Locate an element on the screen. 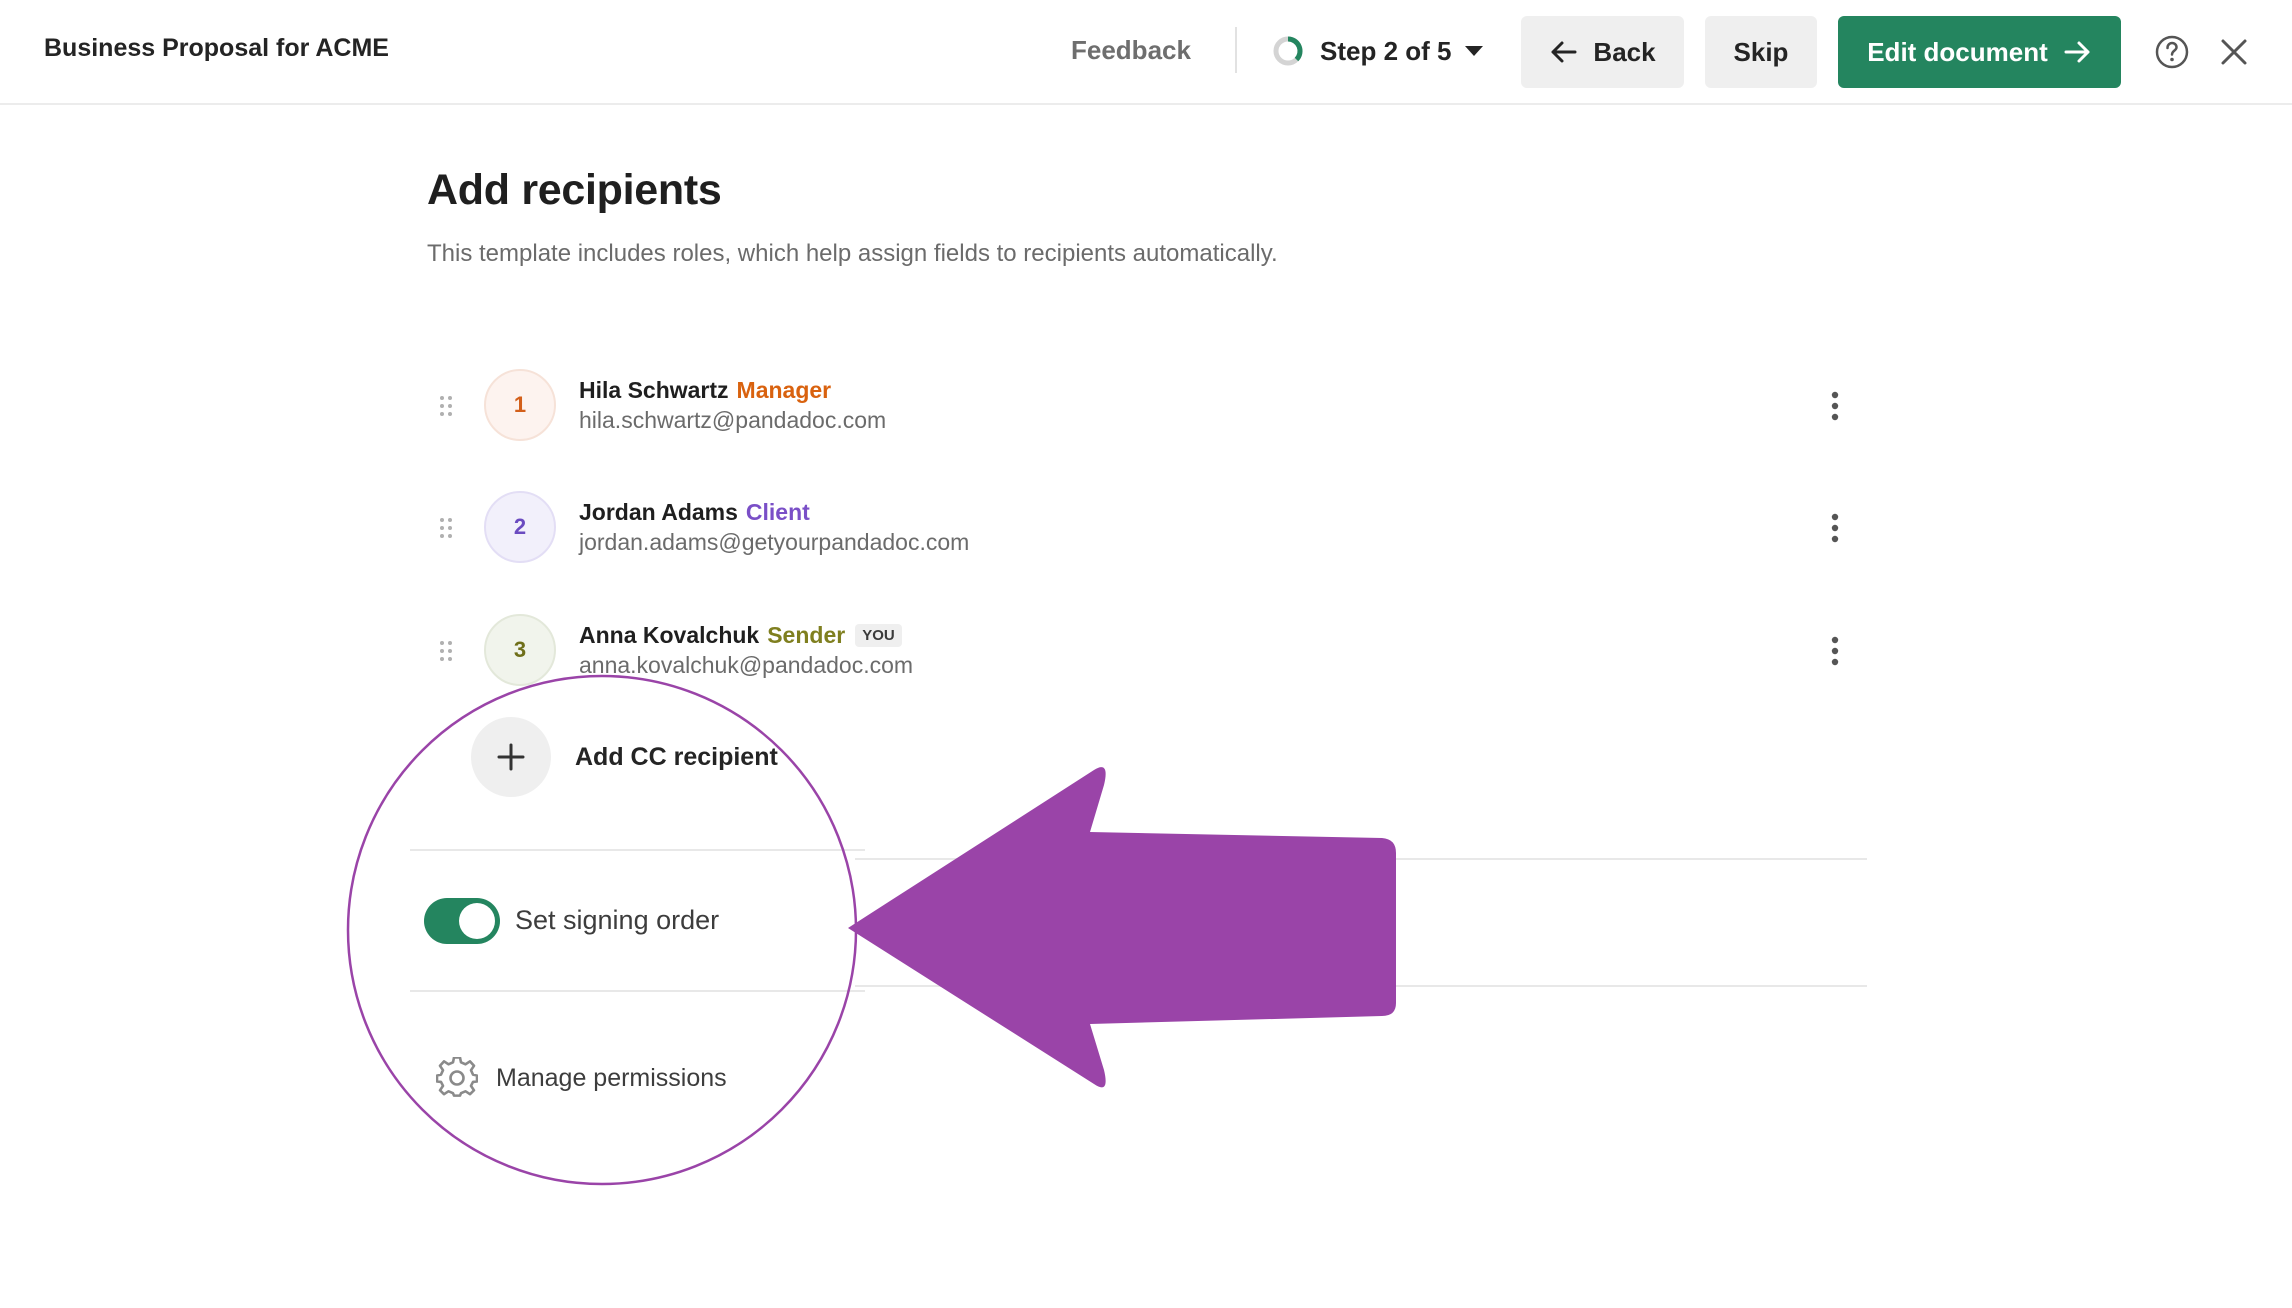  recipient-order-badge: 3 is located at coordinates (520, 650).